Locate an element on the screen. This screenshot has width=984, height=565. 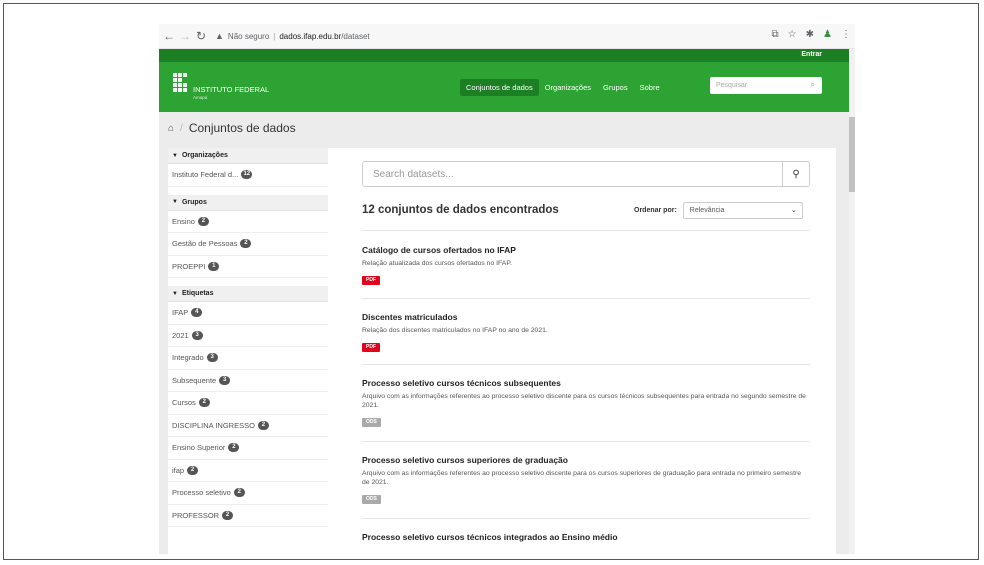
login-link: Entrar is located at coordinates (811, 54).